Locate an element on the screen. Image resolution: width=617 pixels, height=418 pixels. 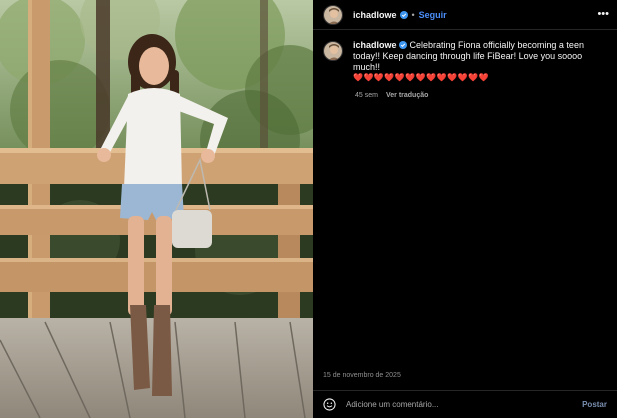
see-translation-link: Ver tradução is located at coordinates (407, 95).